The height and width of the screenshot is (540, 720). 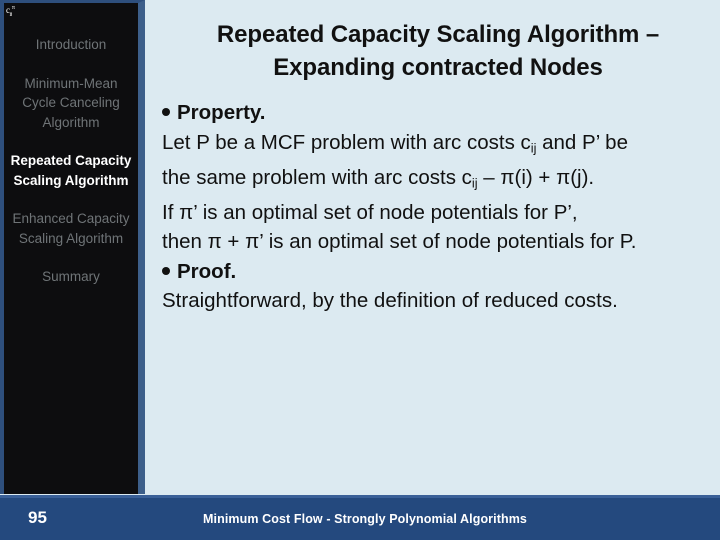 What do you see at coordinates (13, 8) in the screenshot?
I see `corner-mark-superscript: π` at bounding box center [13, 8].